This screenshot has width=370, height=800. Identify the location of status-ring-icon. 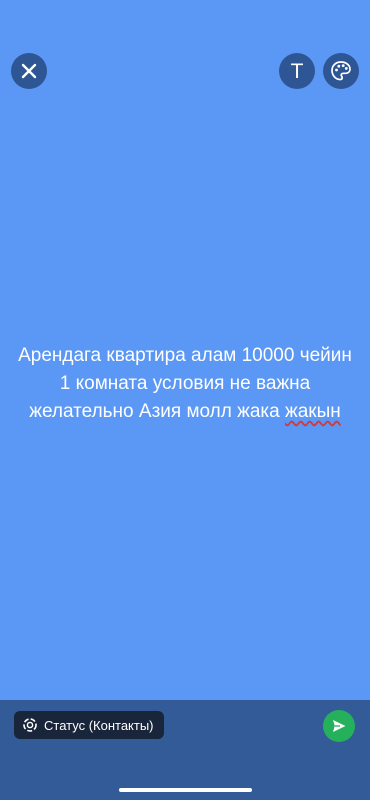
(30, 725).